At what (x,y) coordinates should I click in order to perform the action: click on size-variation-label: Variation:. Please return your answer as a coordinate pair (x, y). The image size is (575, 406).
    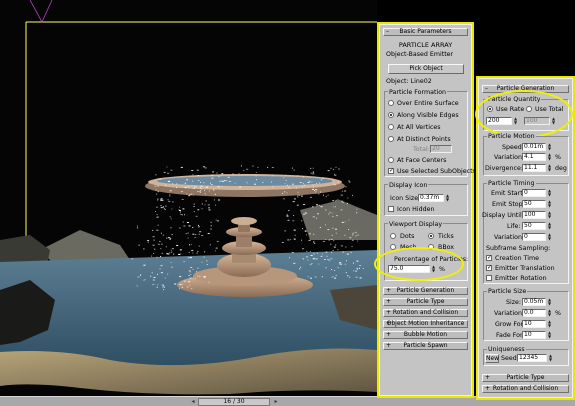
    Looking at the image, I should click on (509, 313).